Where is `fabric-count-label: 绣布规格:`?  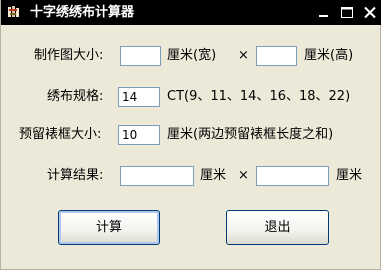 fabric-count-label: 绣布规格: is located at coordinates (75, 96).